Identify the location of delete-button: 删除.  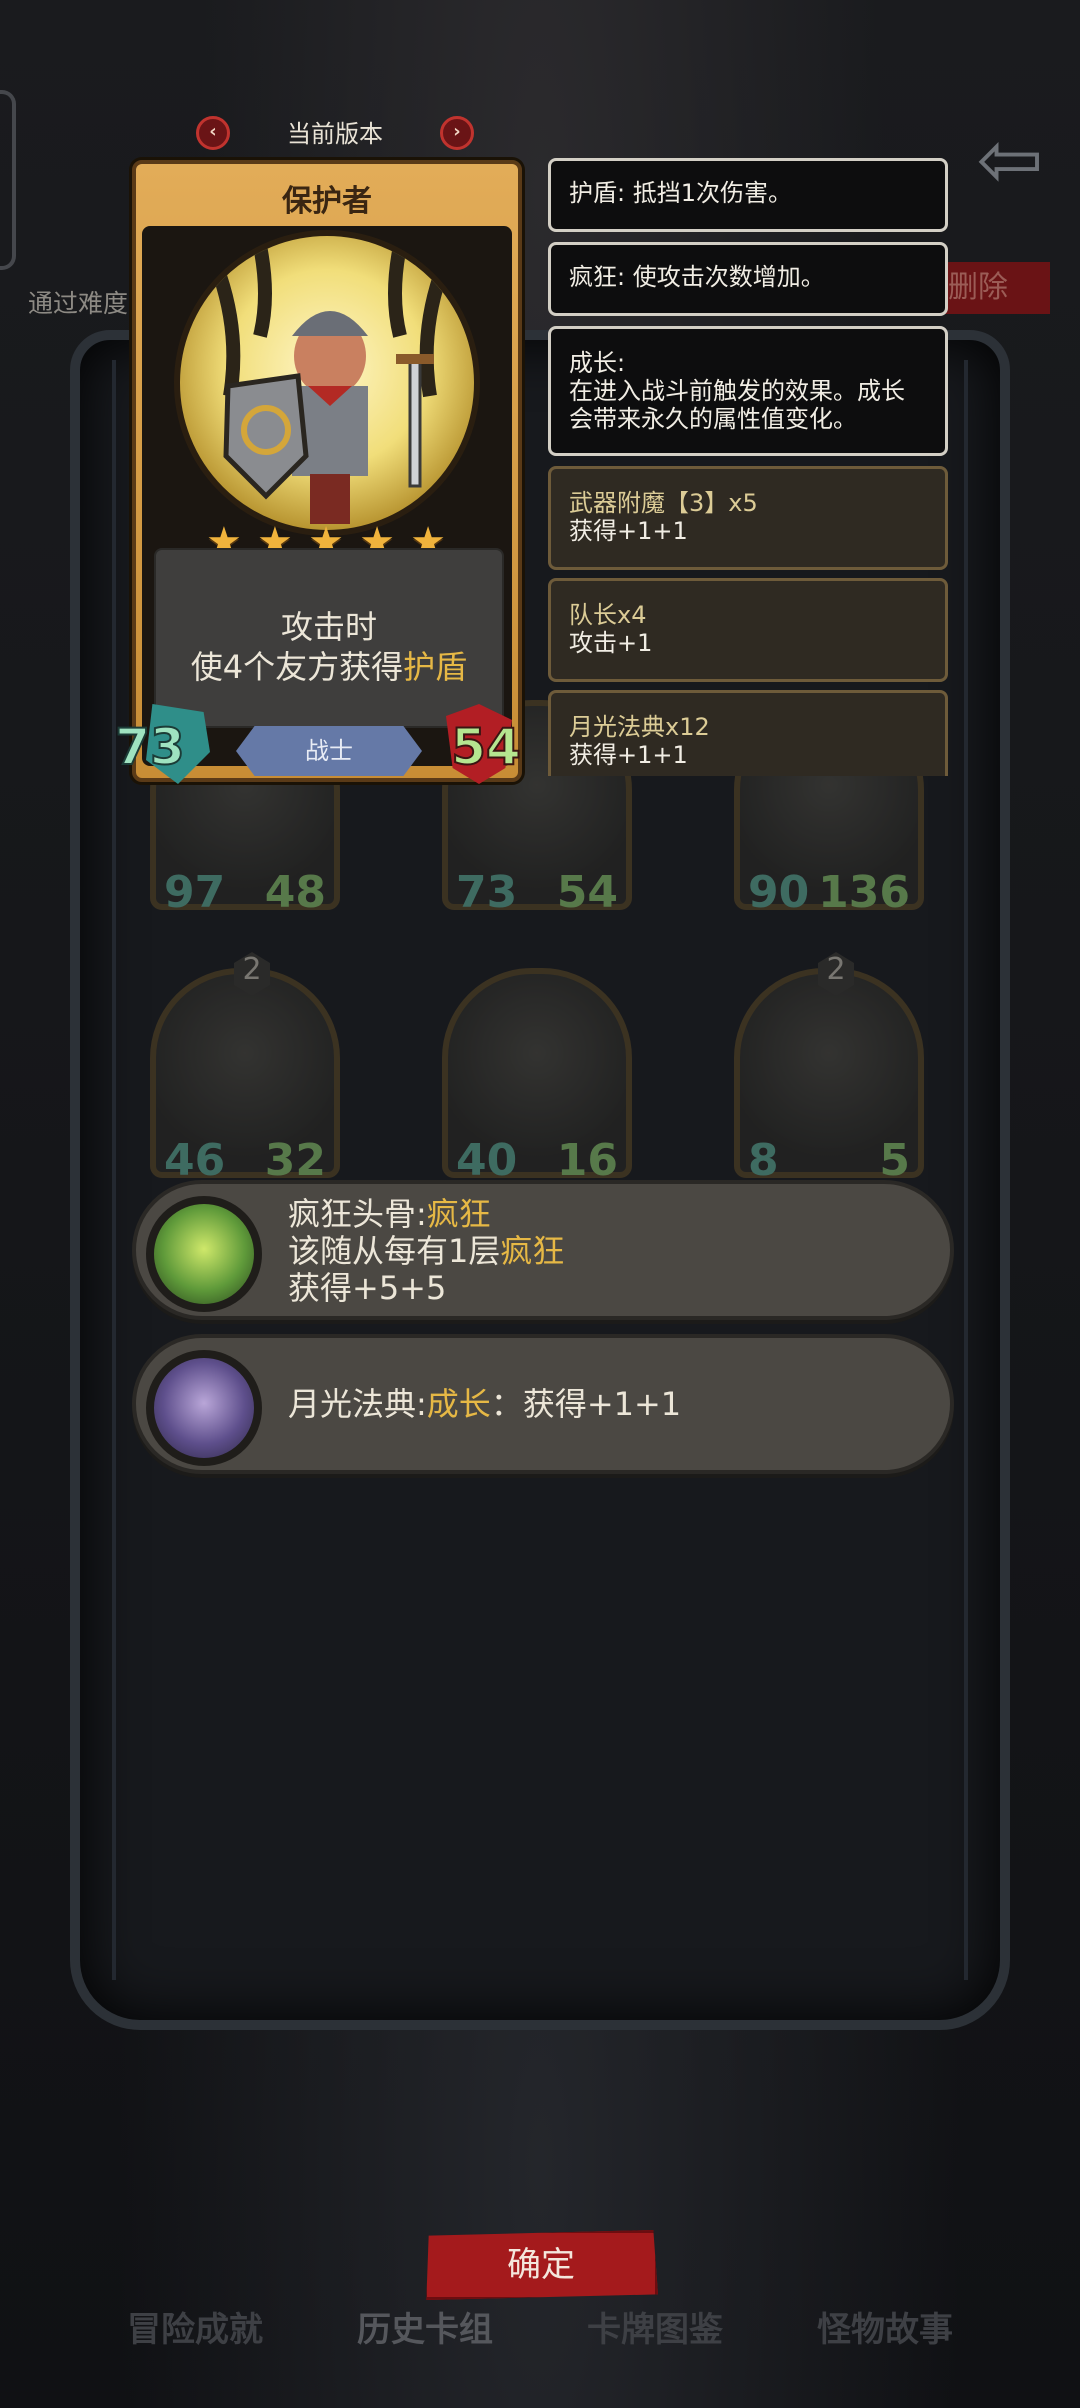
(990, 288).